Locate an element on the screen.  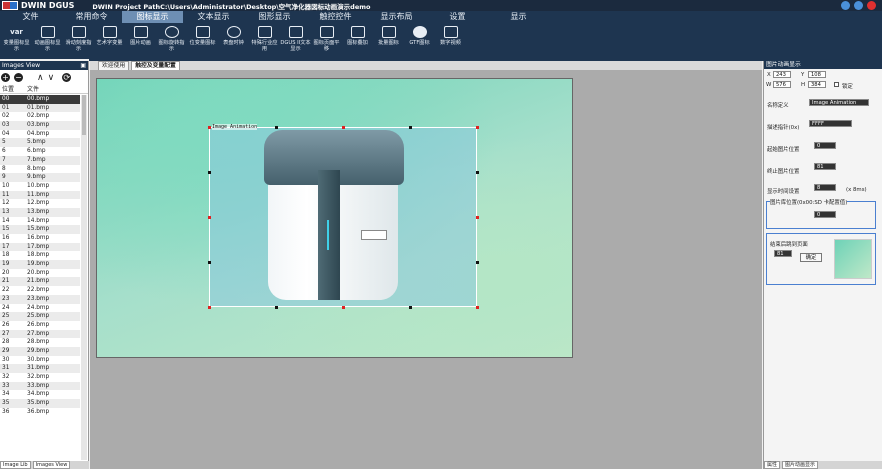
move-down-icon: ∨ is located at coordinates (51, 78).